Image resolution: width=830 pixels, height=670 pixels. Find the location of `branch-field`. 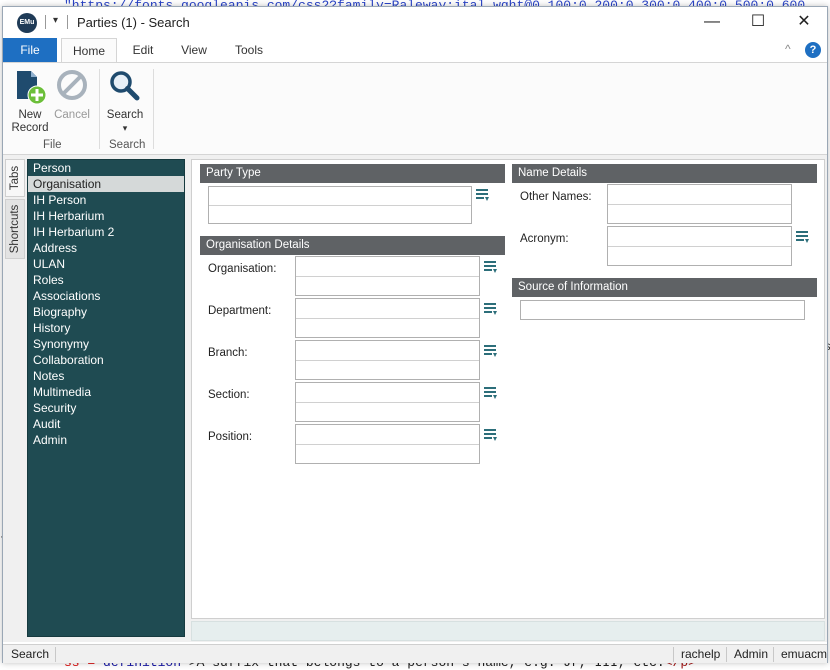

branch-field is located at coordinates (387, 360).